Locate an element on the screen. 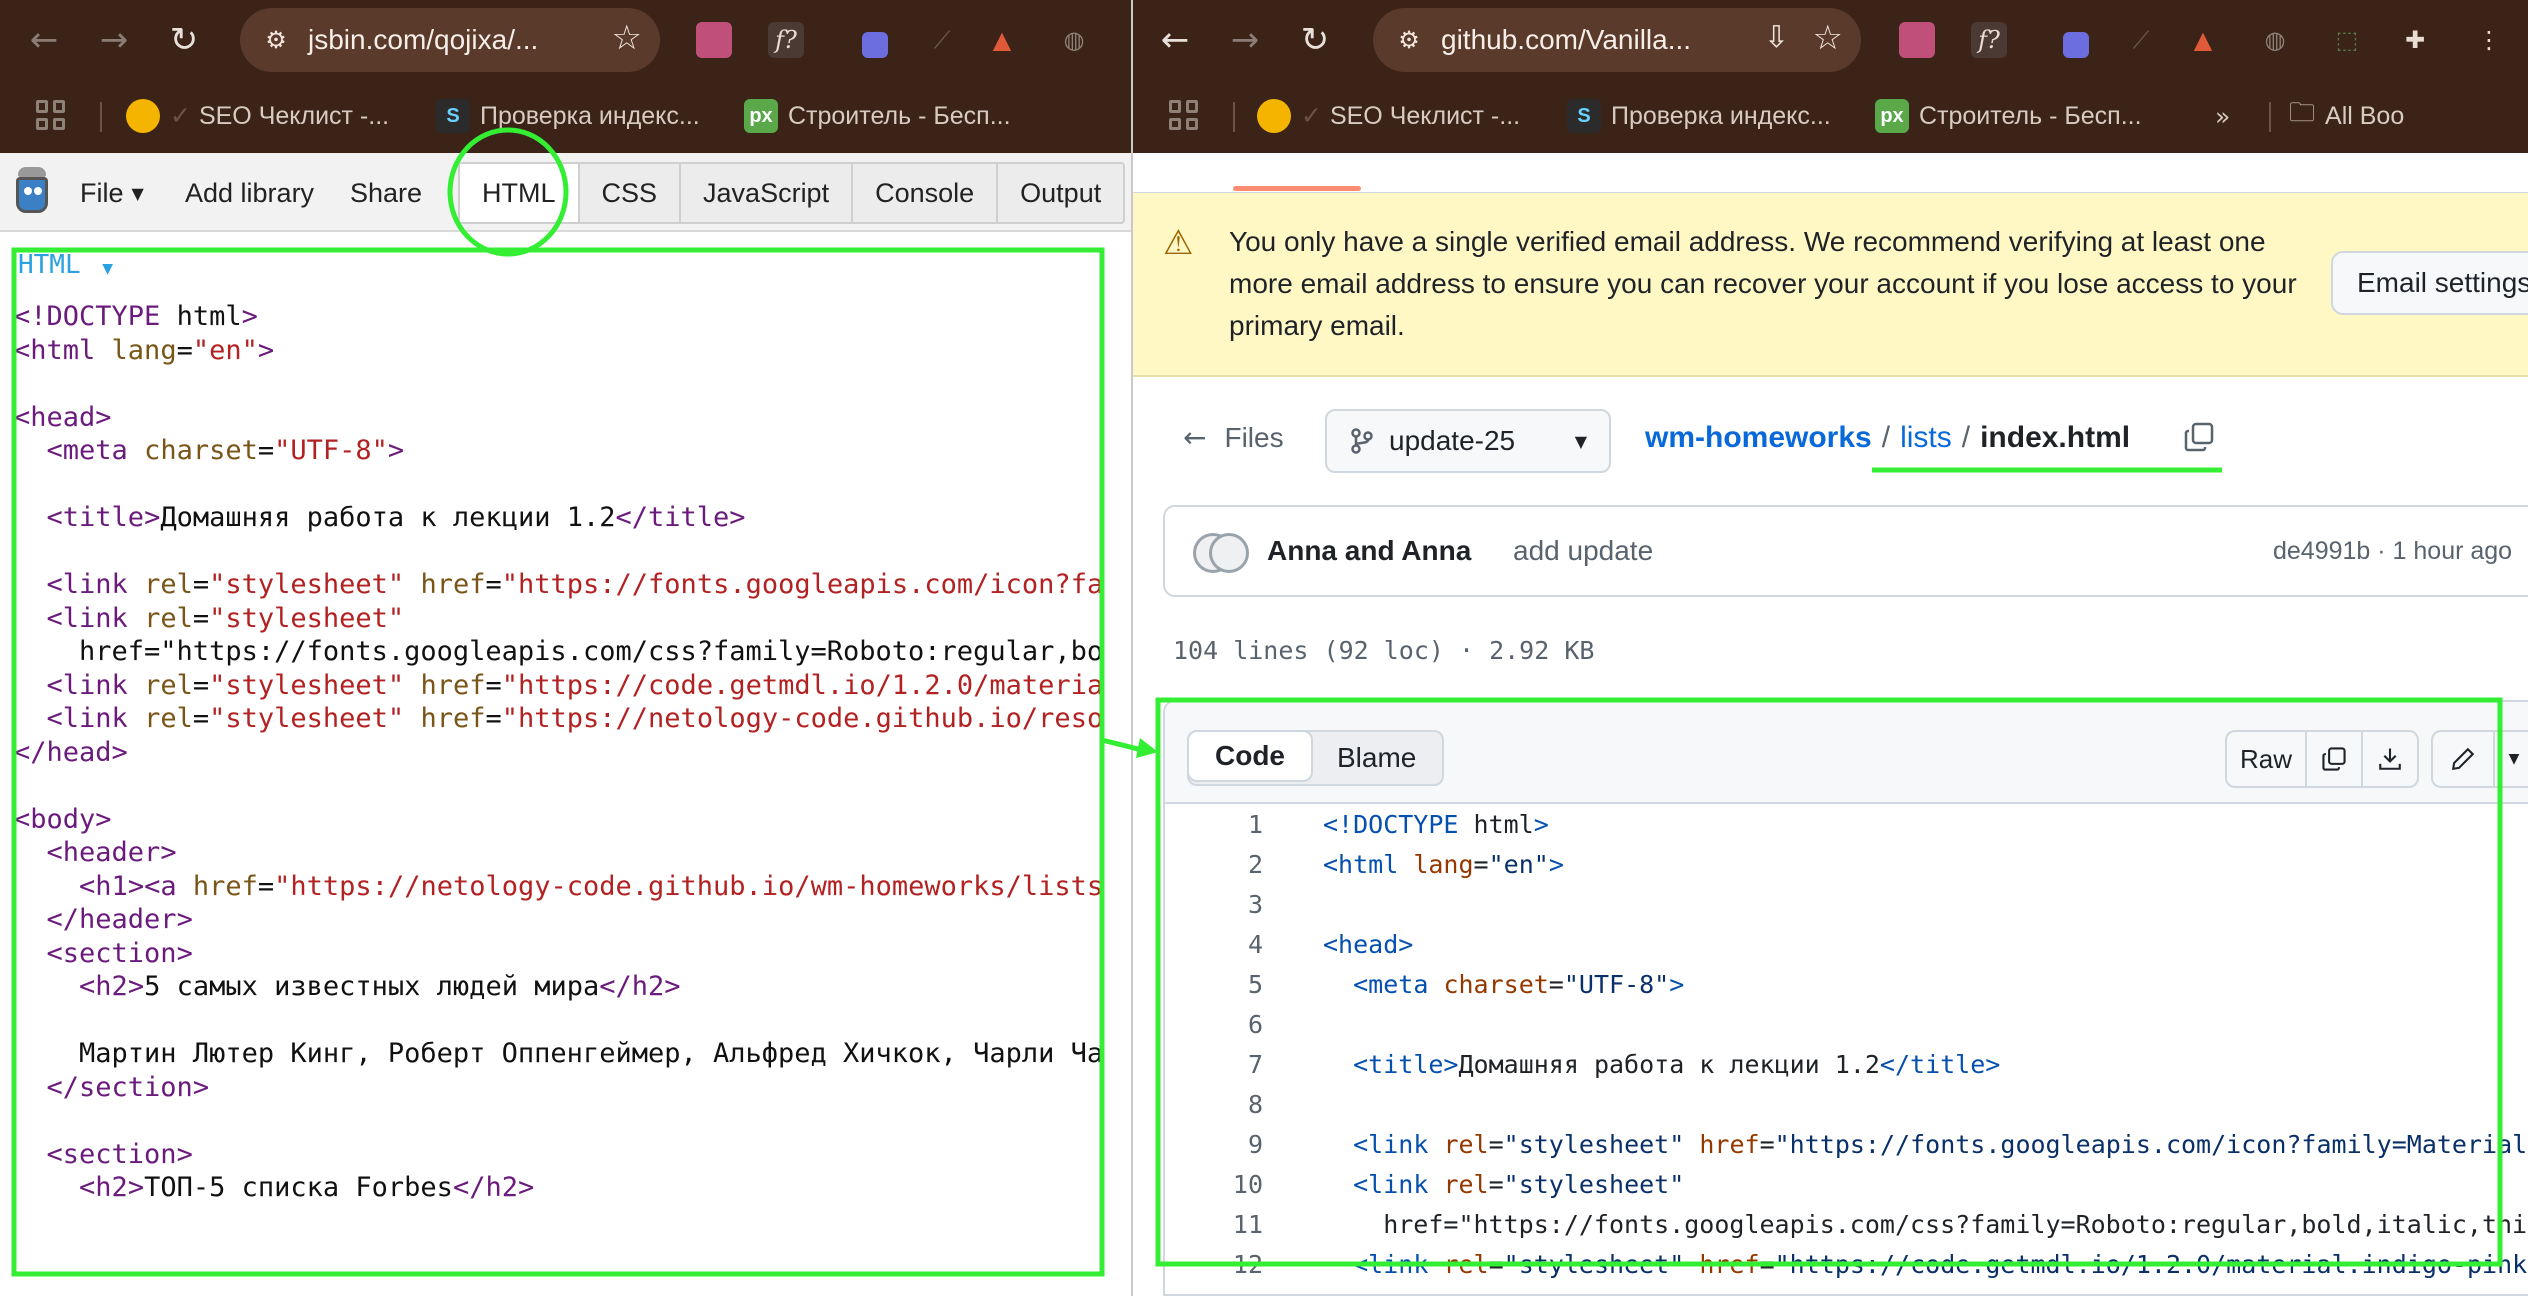  code-line: <h2>ТОП-5 списка Forbes</h2> is located at coordinates (572, 1188).